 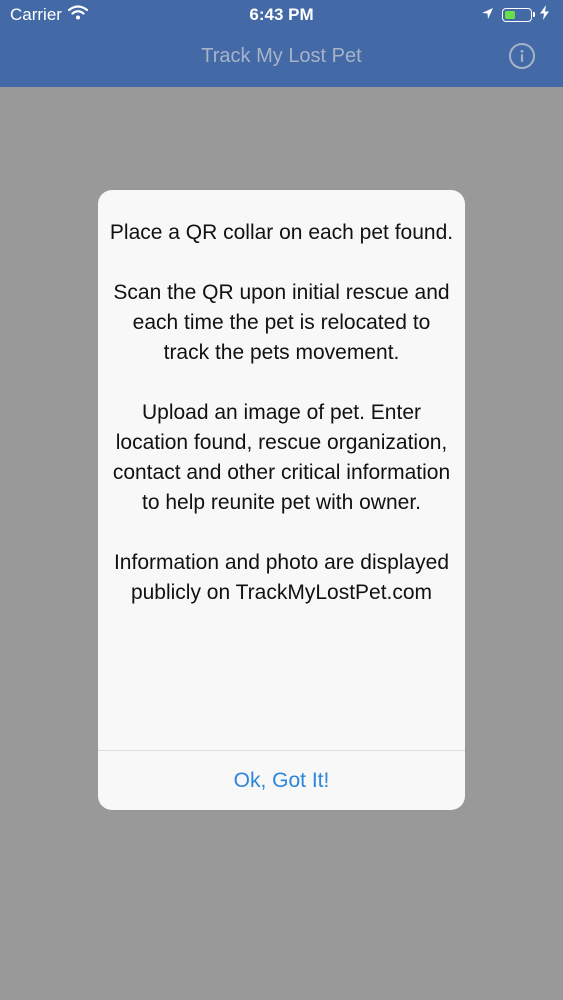 I want to click on page-title: Track My Lost Pet, so click(x=281, y=56).